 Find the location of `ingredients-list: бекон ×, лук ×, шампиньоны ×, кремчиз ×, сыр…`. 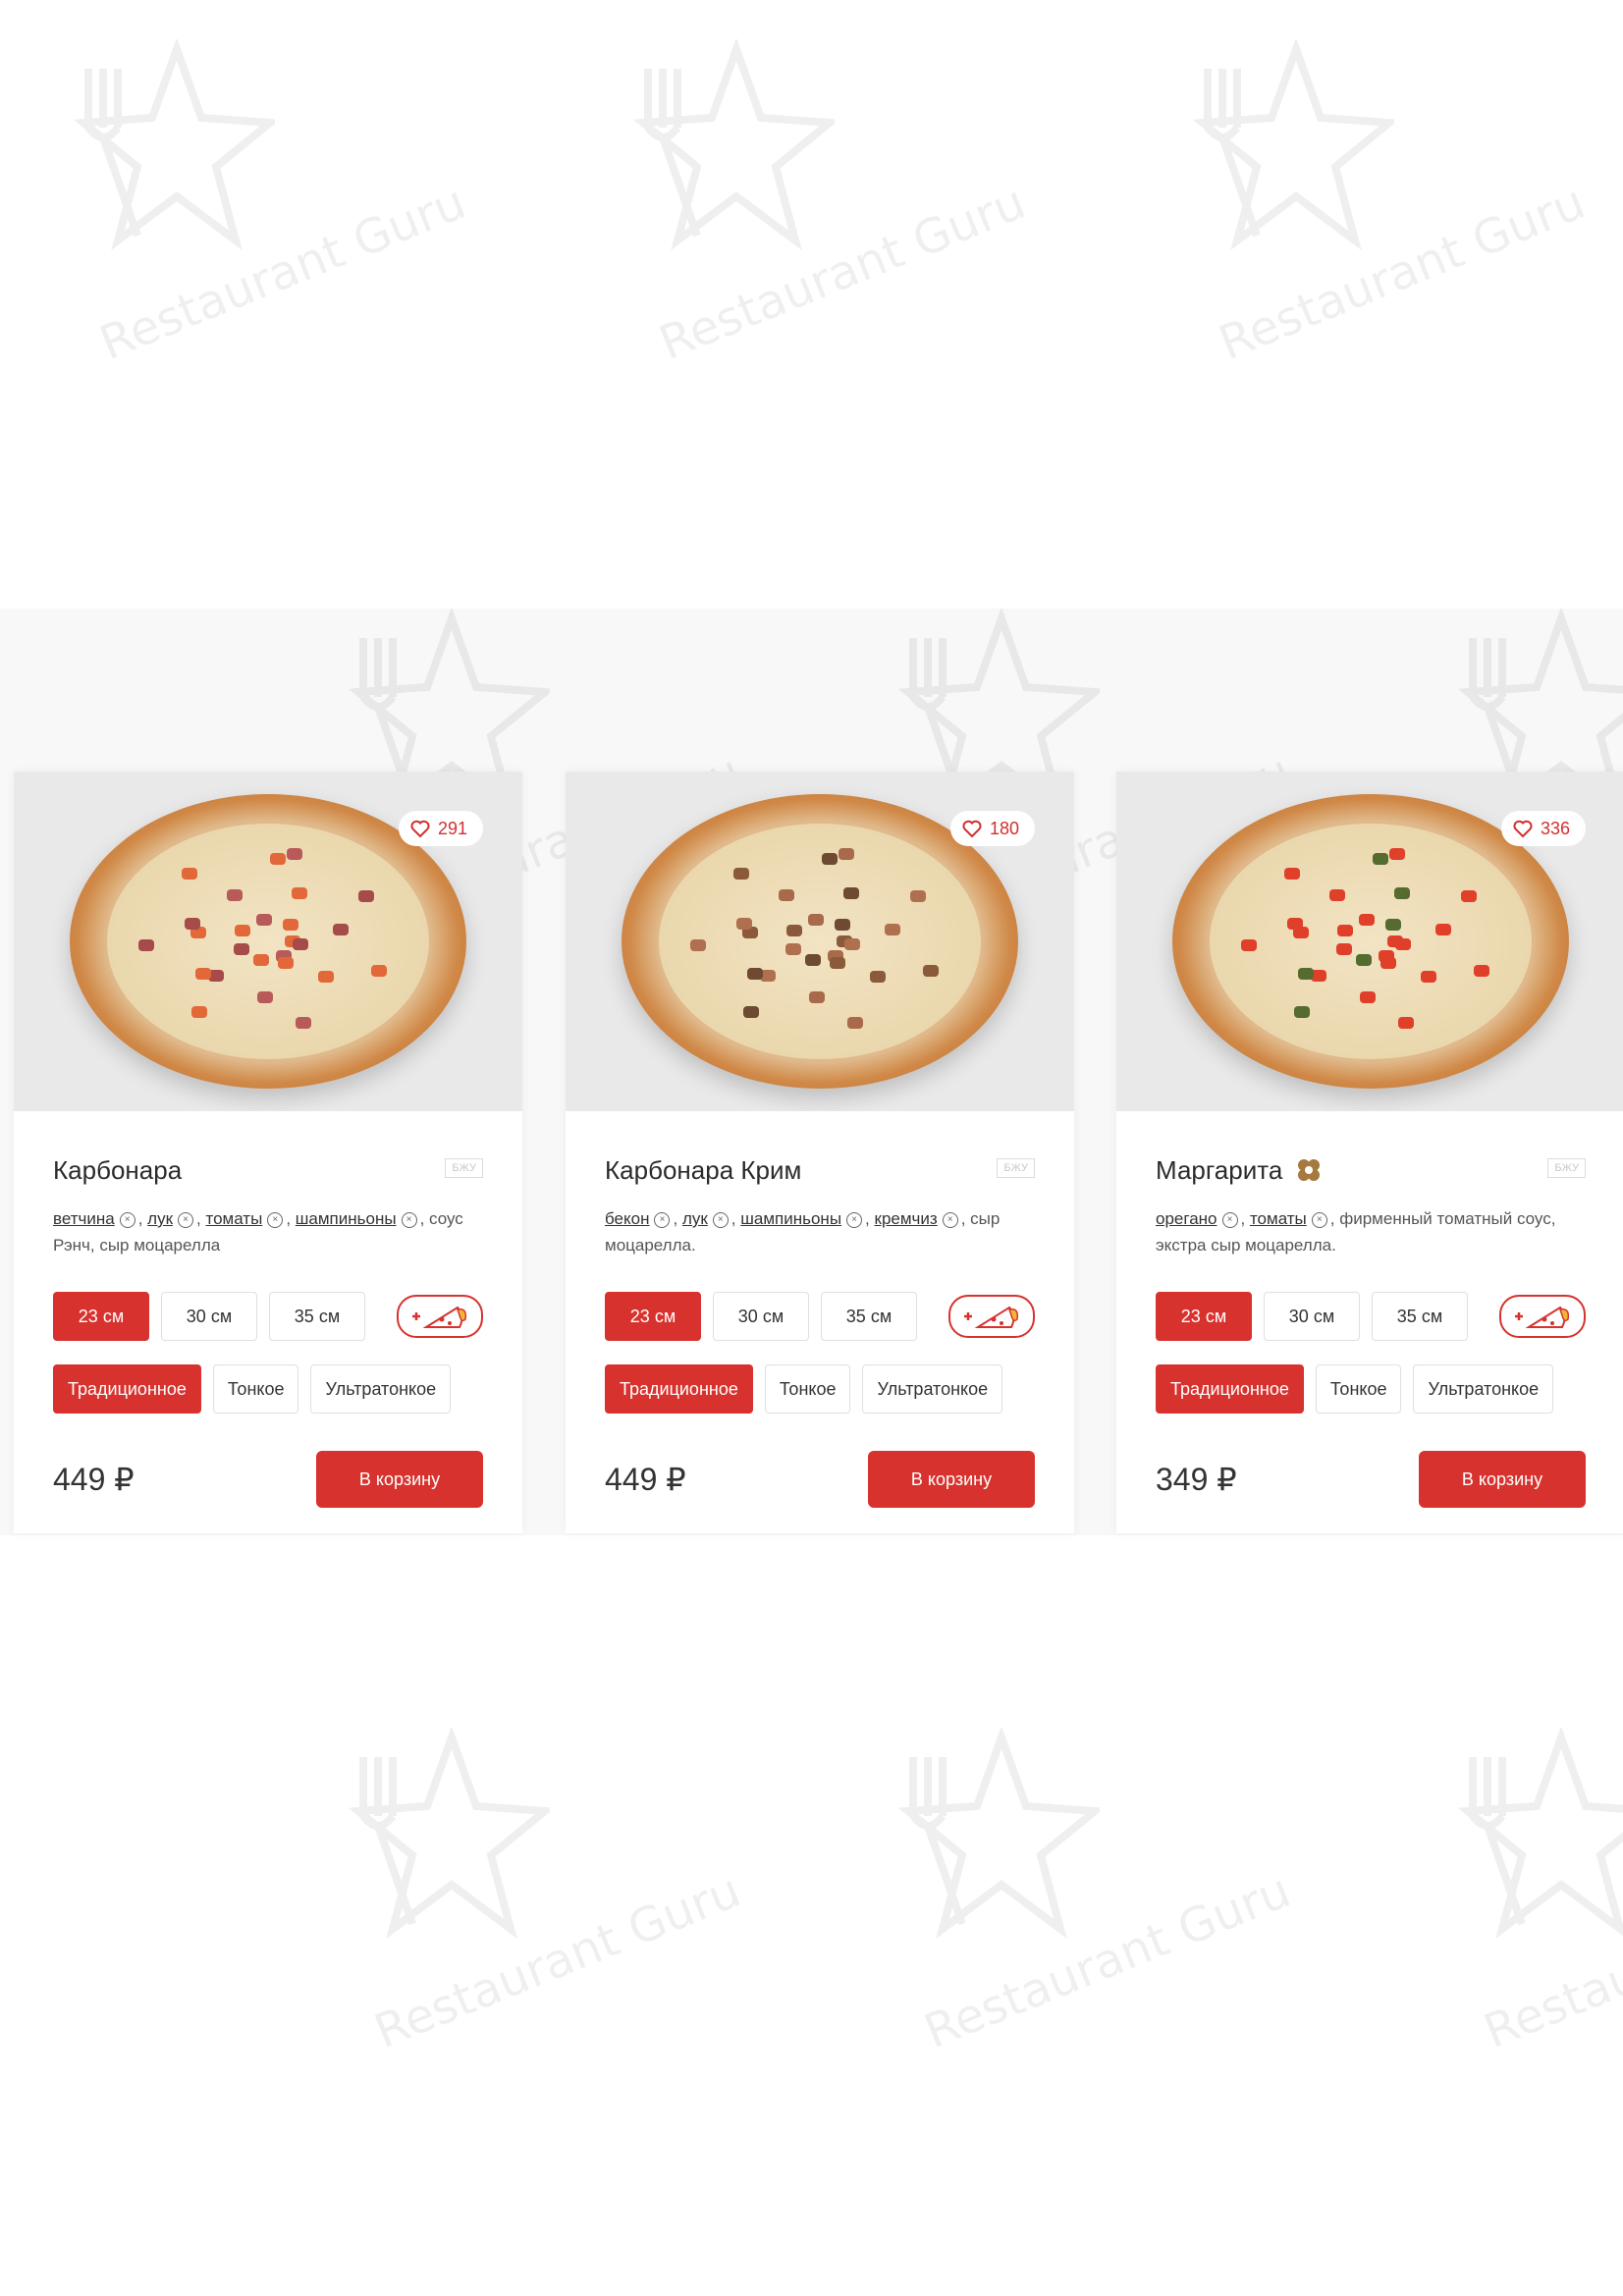

ingredients-list: бекон ×, лук ×, шампиньоны ×, кремчиз ×, сыр… is located at coordinates (820, 1232).